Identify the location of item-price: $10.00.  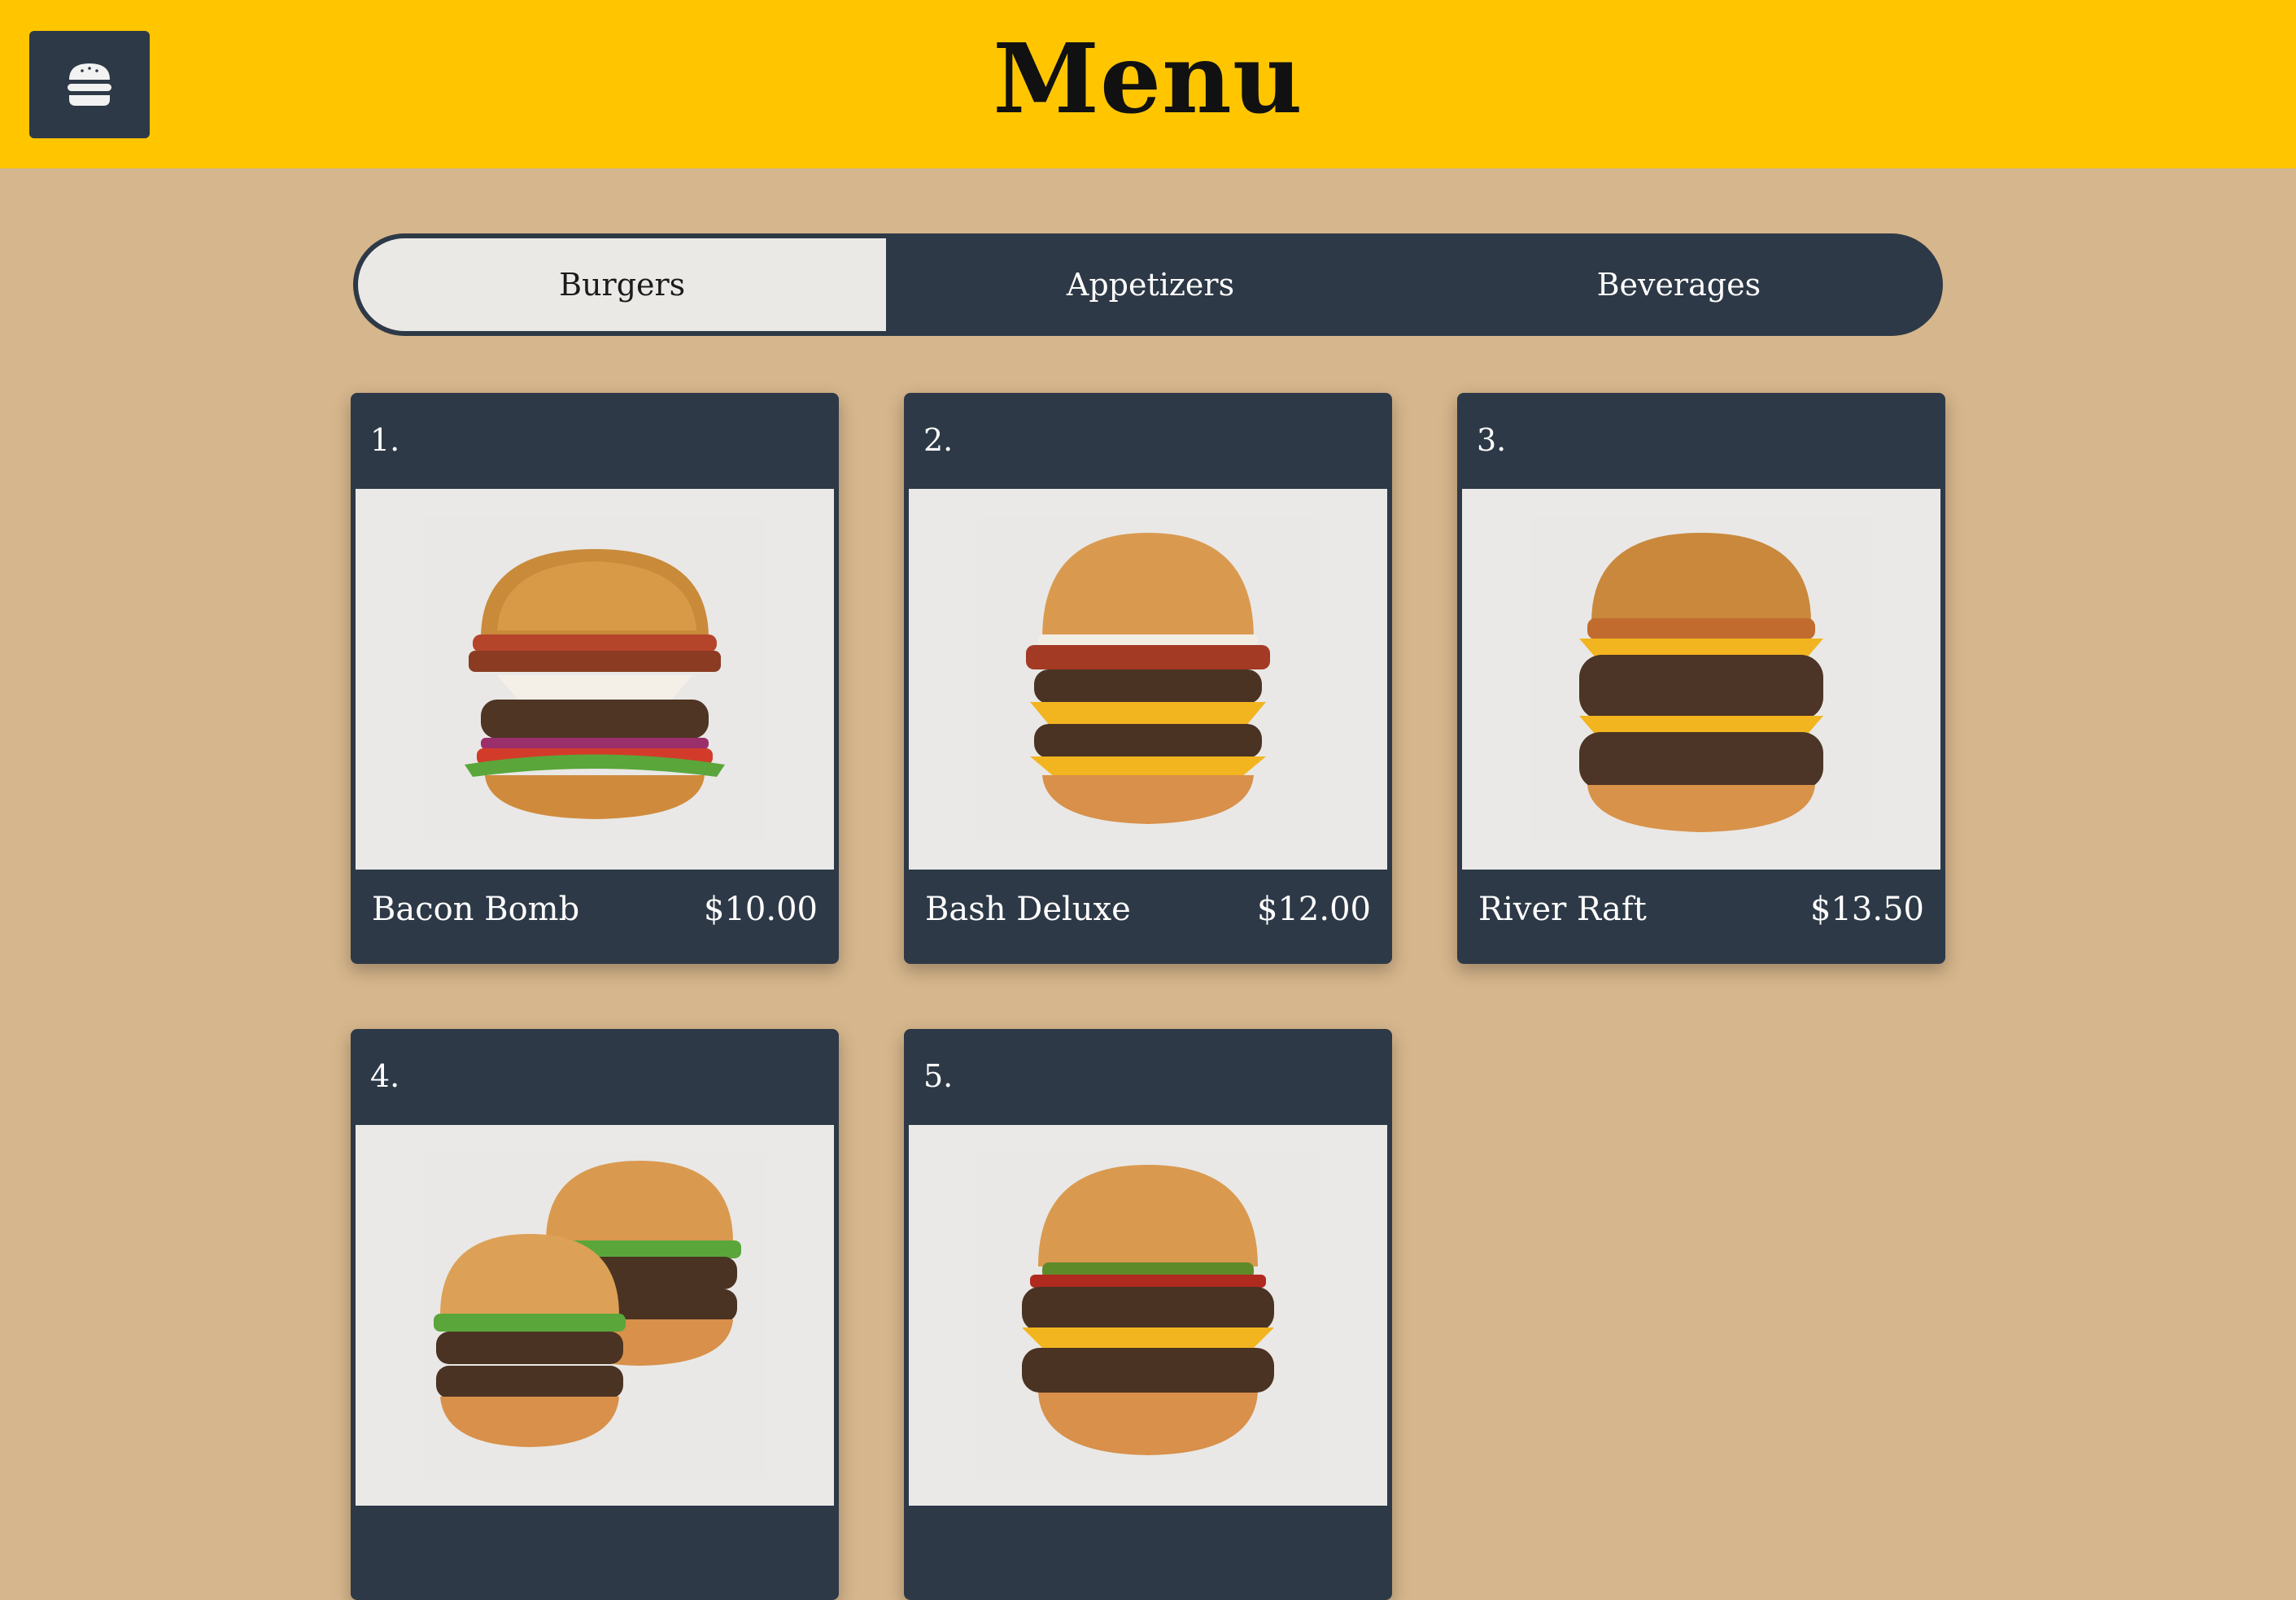
(761, 909).